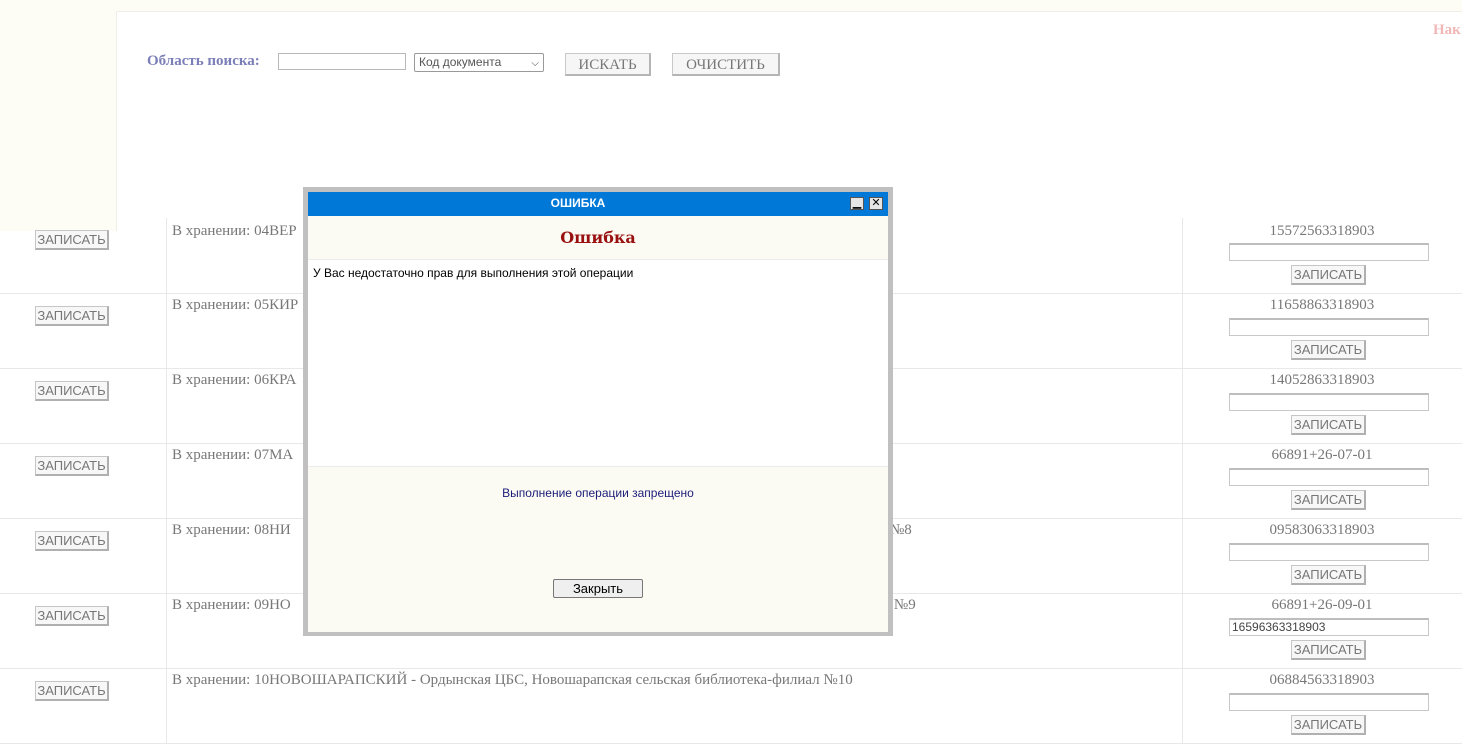 The width and height of the screenshot is (1462, 744). I want to click on find-button: ИСКАТЬ, so click(608, 64).